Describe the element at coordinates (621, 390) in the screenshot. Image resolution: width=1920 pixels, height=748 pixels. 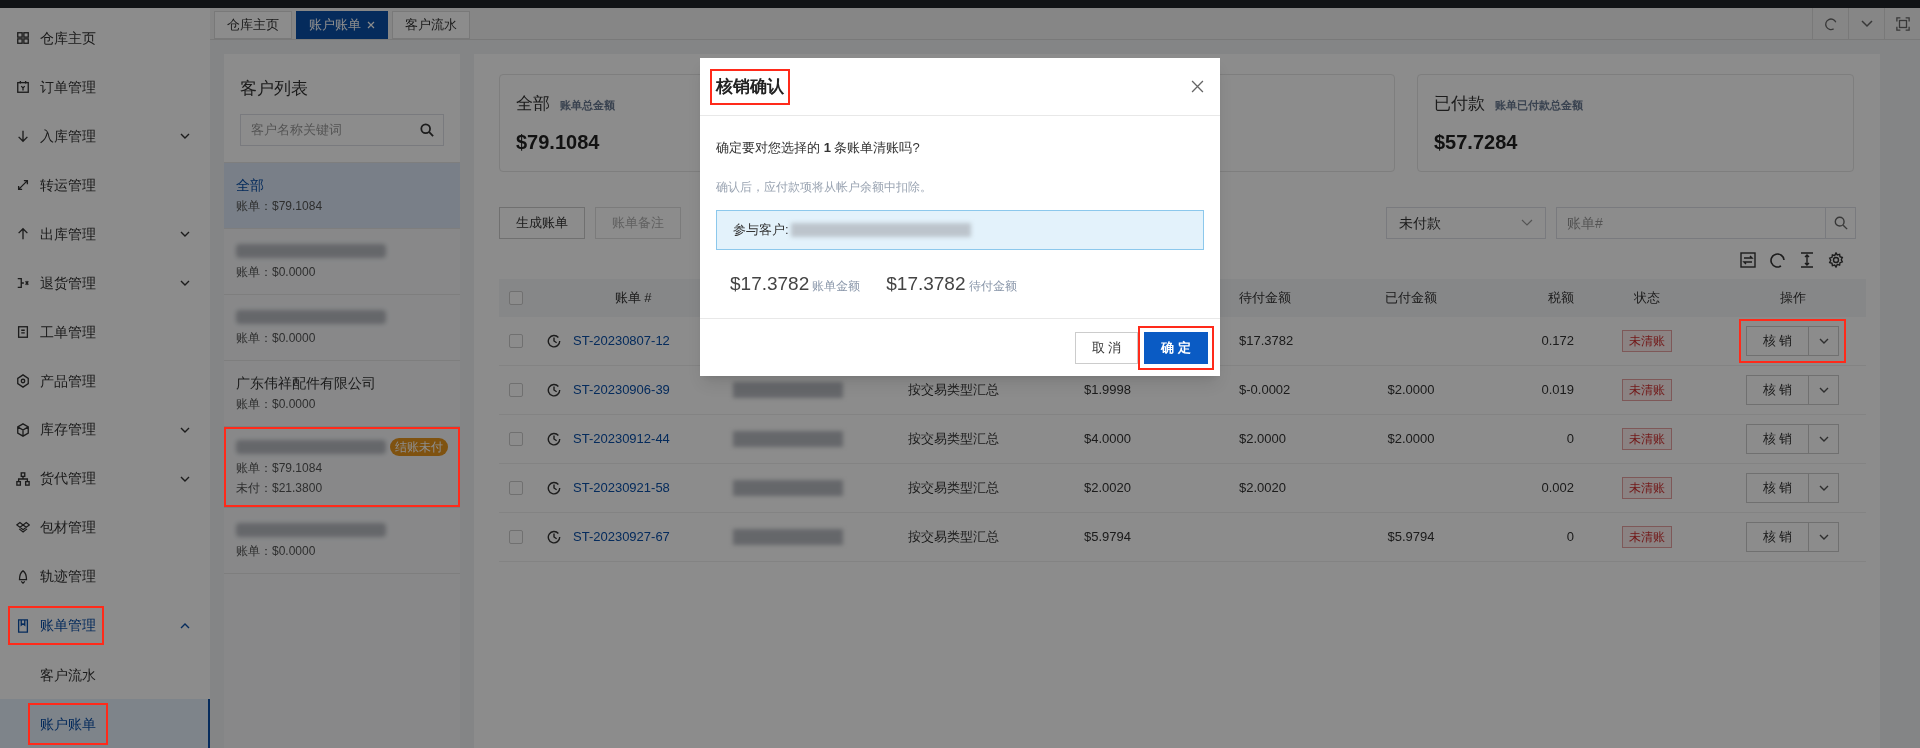
I see `bill-link: ST-20230906-39` at that location.